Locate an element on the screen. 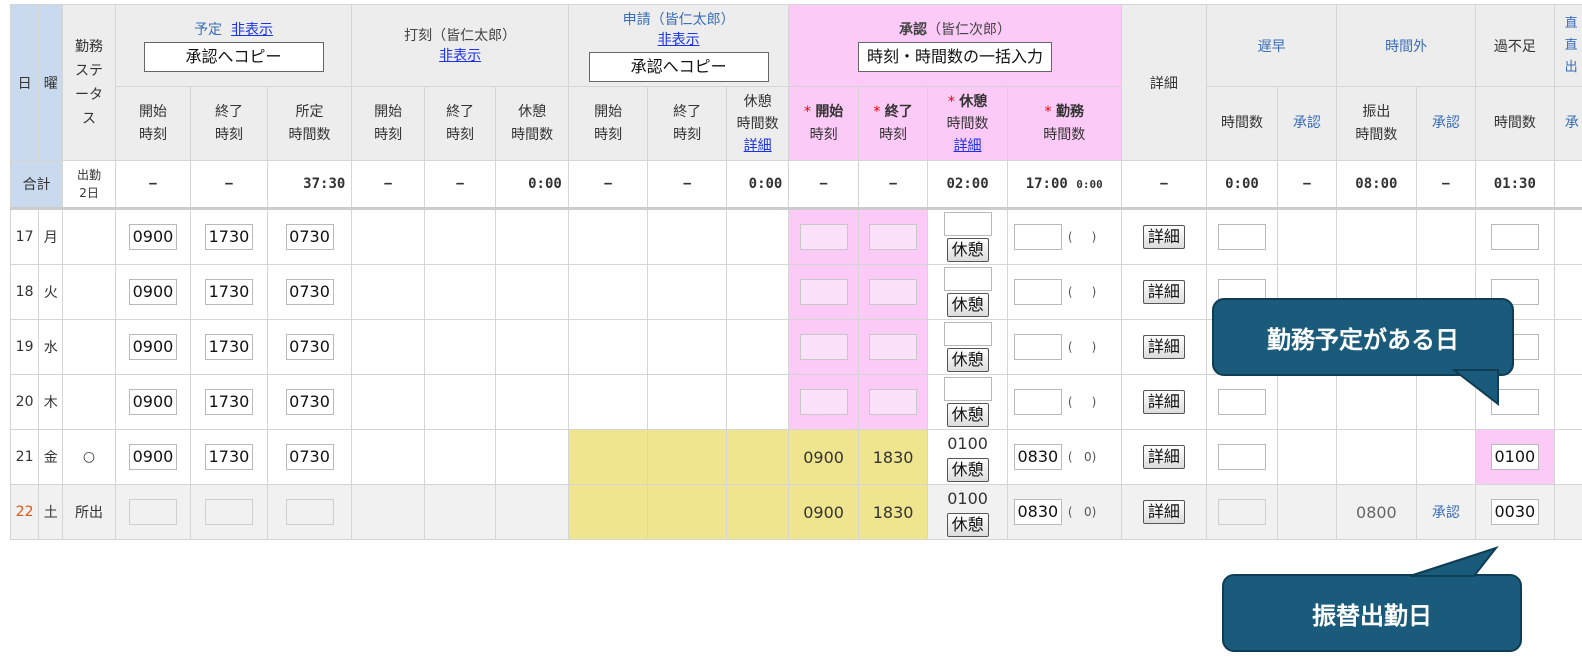 The height and width of the screenshot is (658, 1582). kafusoku-input: 0100 is located at coordinates (1514, 457).